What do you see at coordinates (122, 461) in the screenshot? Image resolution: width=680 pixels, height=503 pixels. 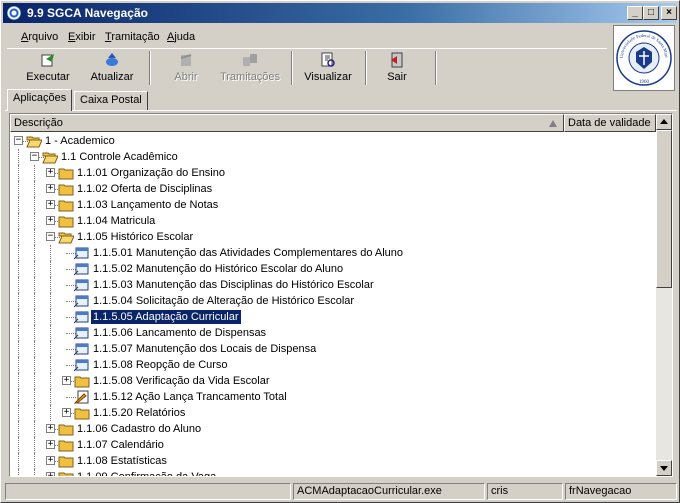 I see `tree-node-label: 1.1.08 Estatísticas` at bounding box center [122, 461].